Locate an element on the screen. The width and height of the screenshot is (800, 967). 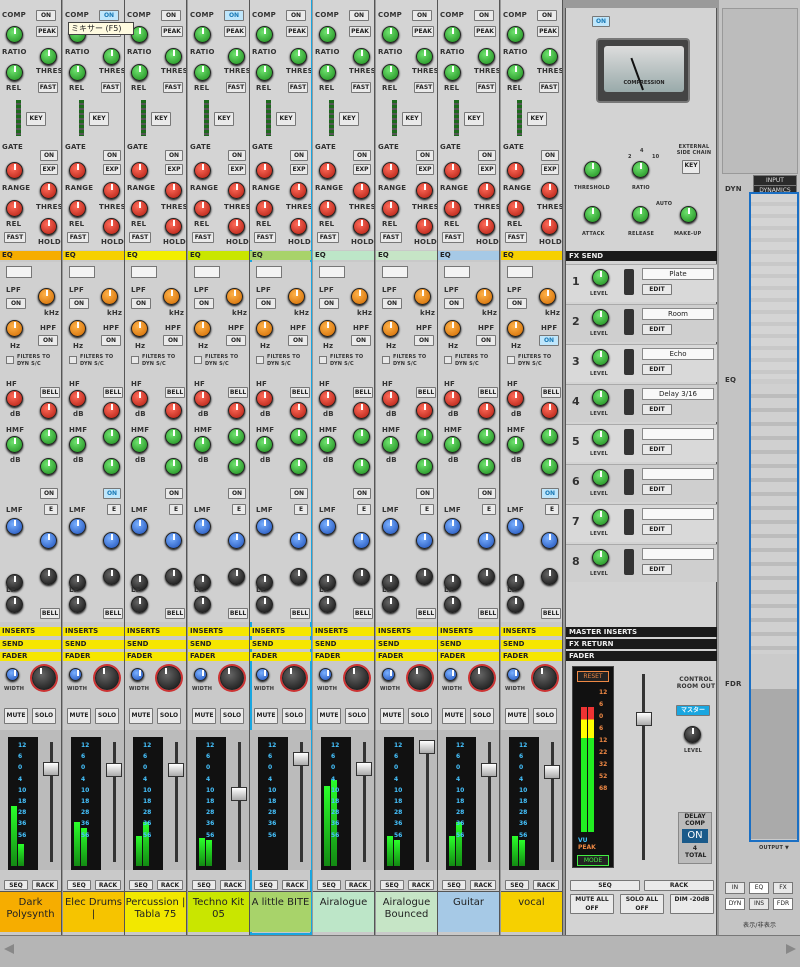
hmf-gain-knob is located at coordinates (202, 444).